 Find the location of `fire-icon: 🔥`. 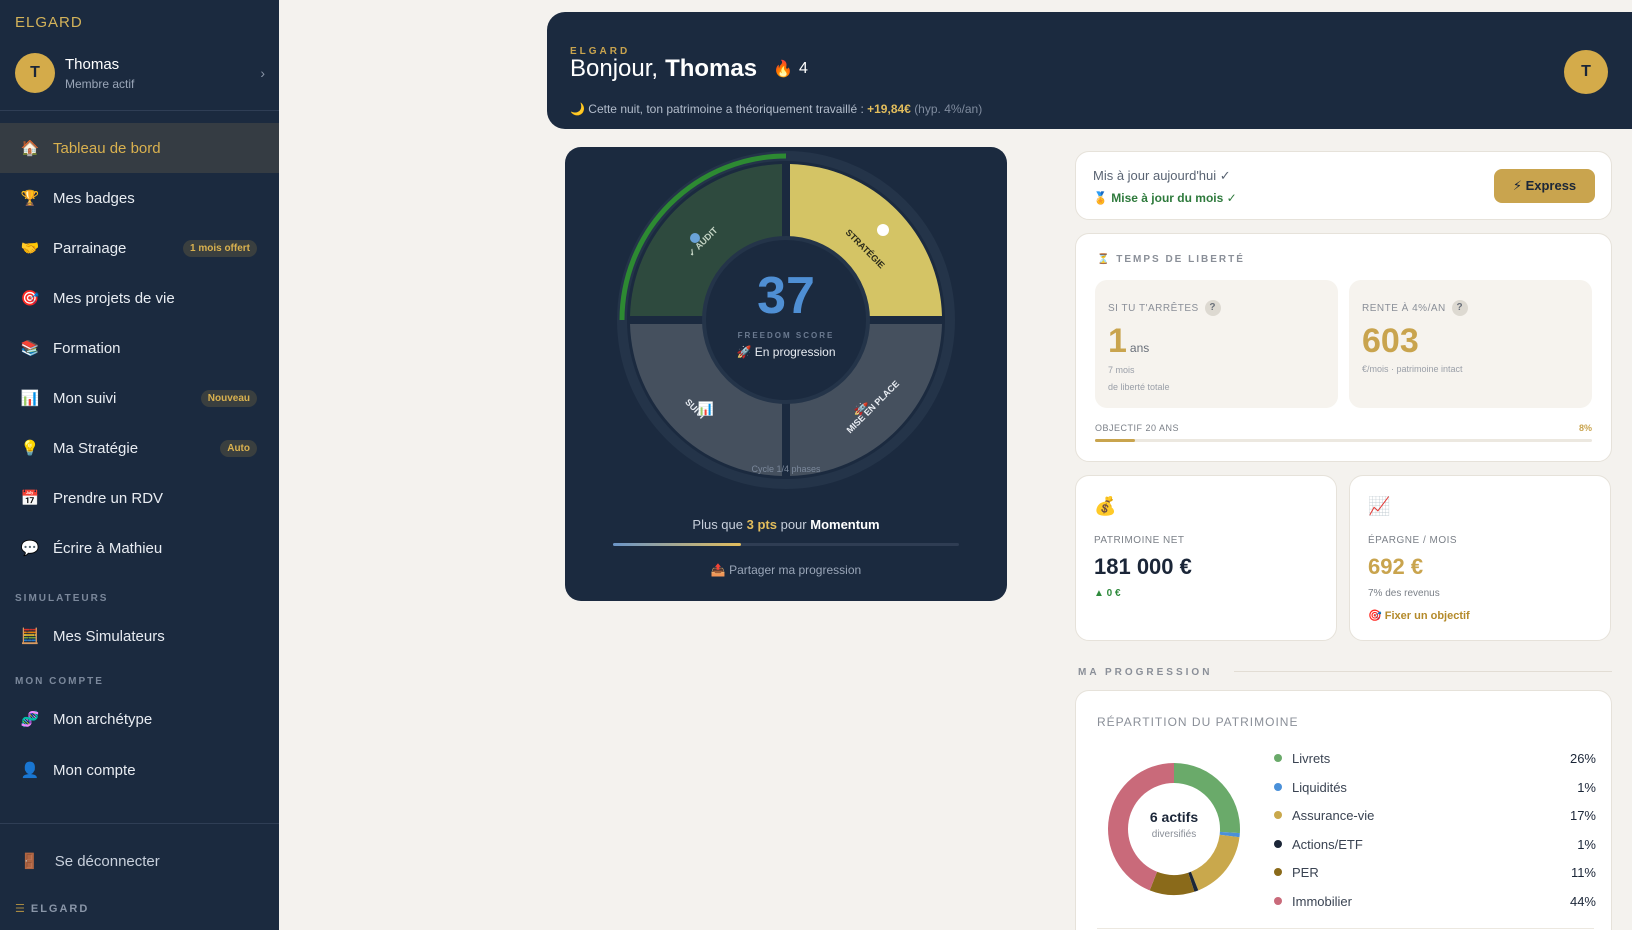

fire-icon: 🔥 is located at coordinates (783, 69).